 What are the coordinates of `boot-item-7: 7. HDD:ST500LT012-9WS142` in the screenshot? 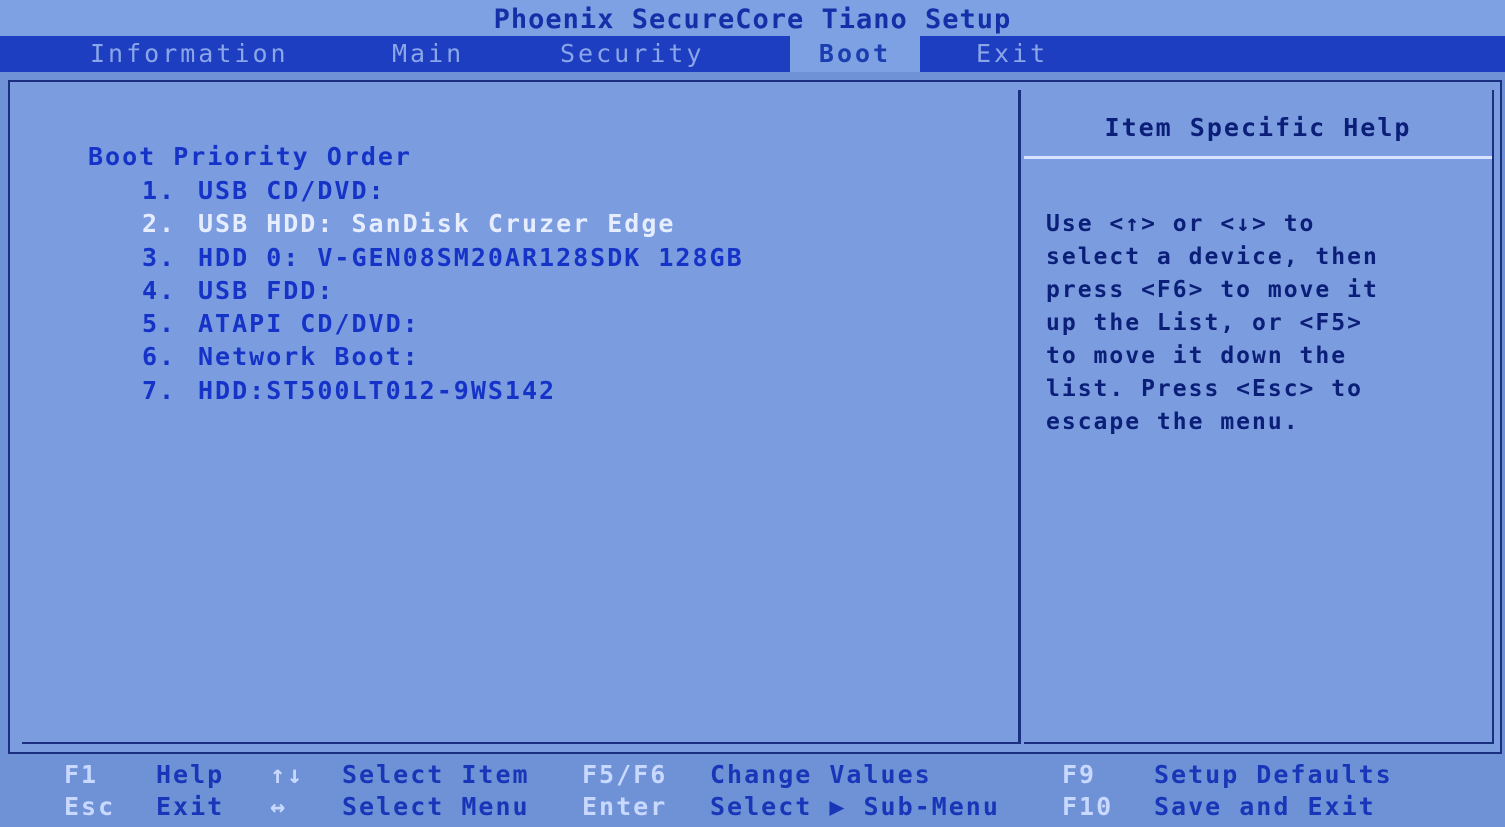 It's located at (443, 390).